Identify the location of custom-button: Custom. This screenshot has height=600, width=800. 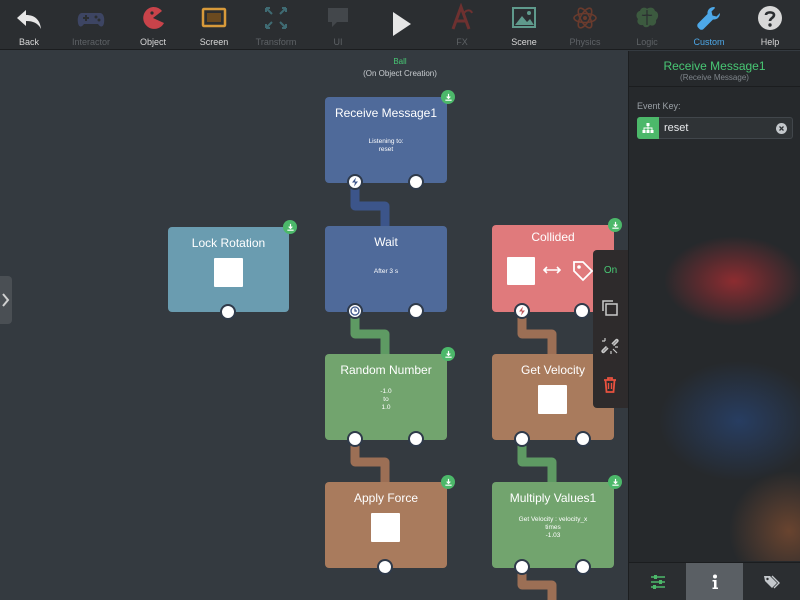
(709, 25).